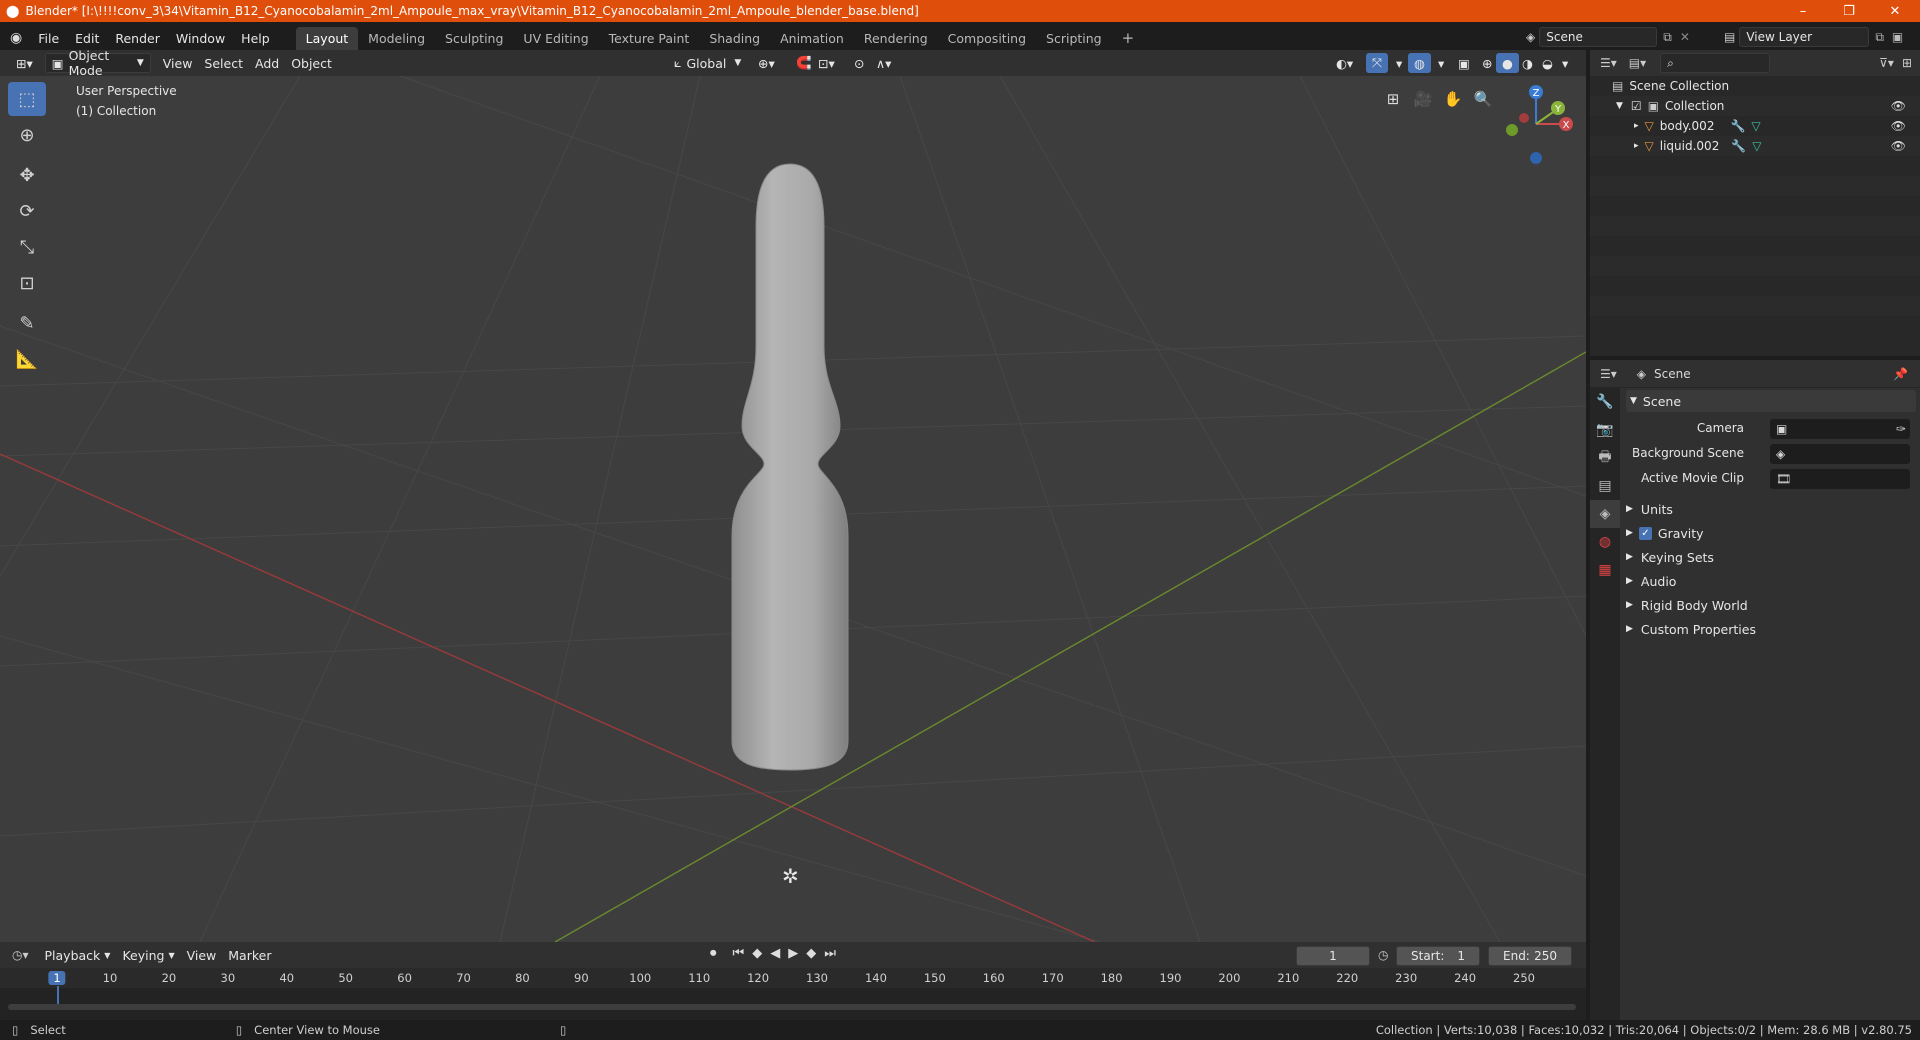 This screenshot has width=1920, height=1040. What do you see at coordinates (202, 955) in the screenshot?
I see `timeline-menu-view: View` at bounding box center [202, 955].